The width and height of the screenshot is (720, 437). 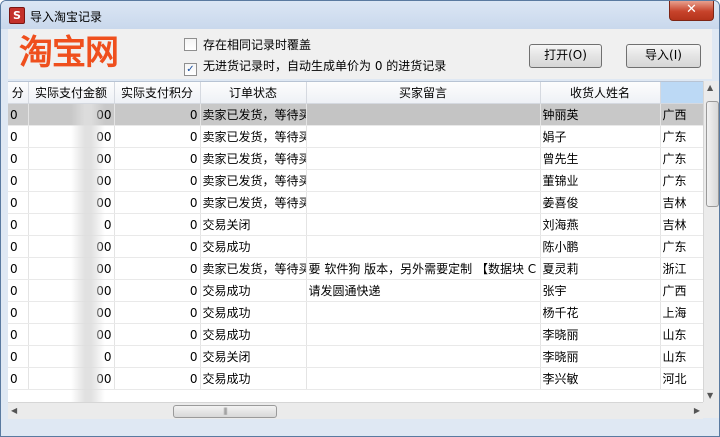 What do you see at coordinates (355, 202) in the screenshot?
I see `table-row: 0000卖家已发货，等待买姜喜俊吉林` at bounding box center [355, 202].